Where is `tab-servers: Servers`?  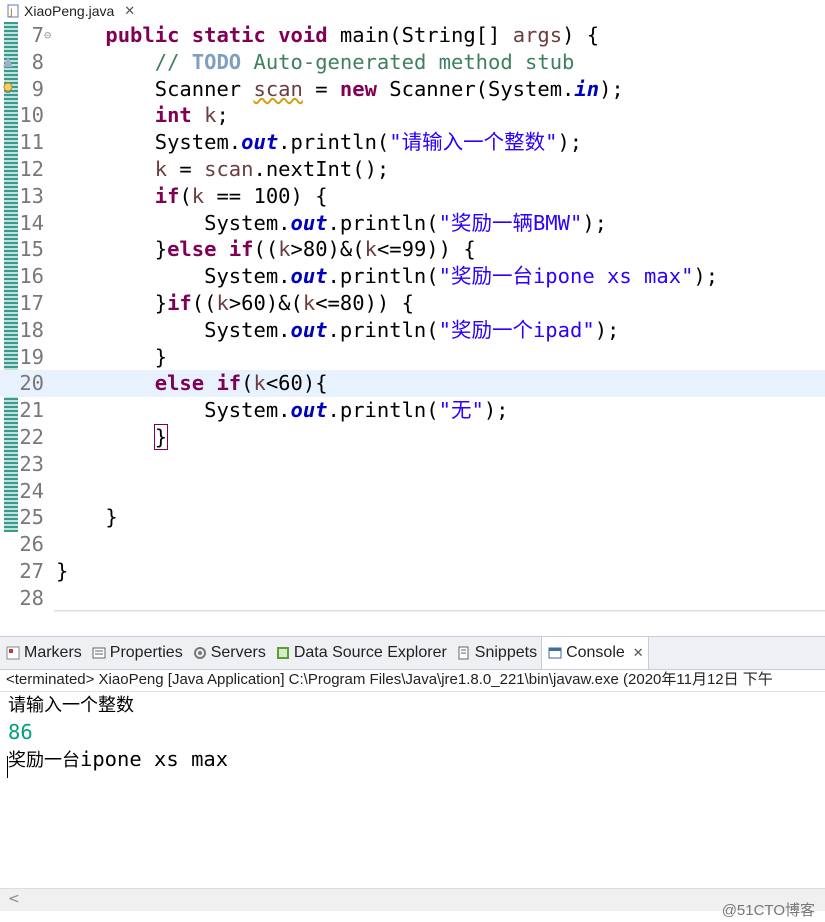 tab-servers: Servers is located at coordinates (228, 653).